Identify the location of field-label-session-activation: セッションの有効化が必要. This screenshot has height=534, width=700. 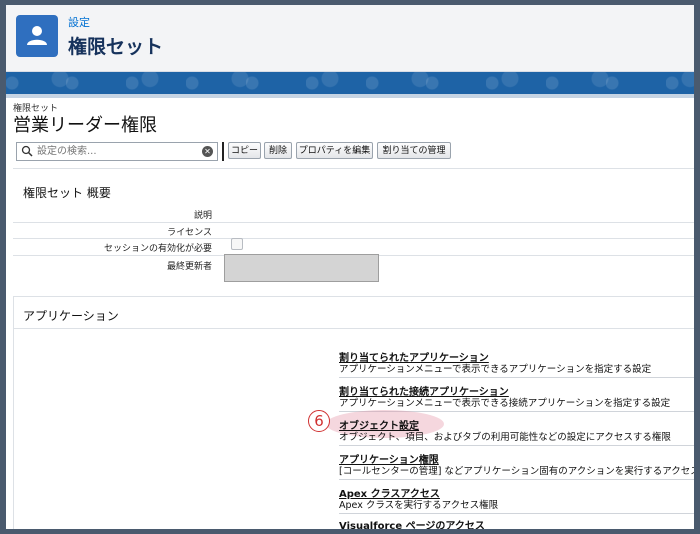
(157, 249).